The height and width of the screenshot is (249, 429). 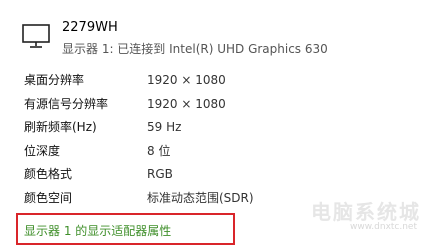 I want to click on property-row-active-signal-resolution: 有源信号分辨率 1920 × 1080, so click(x=214, y=106).